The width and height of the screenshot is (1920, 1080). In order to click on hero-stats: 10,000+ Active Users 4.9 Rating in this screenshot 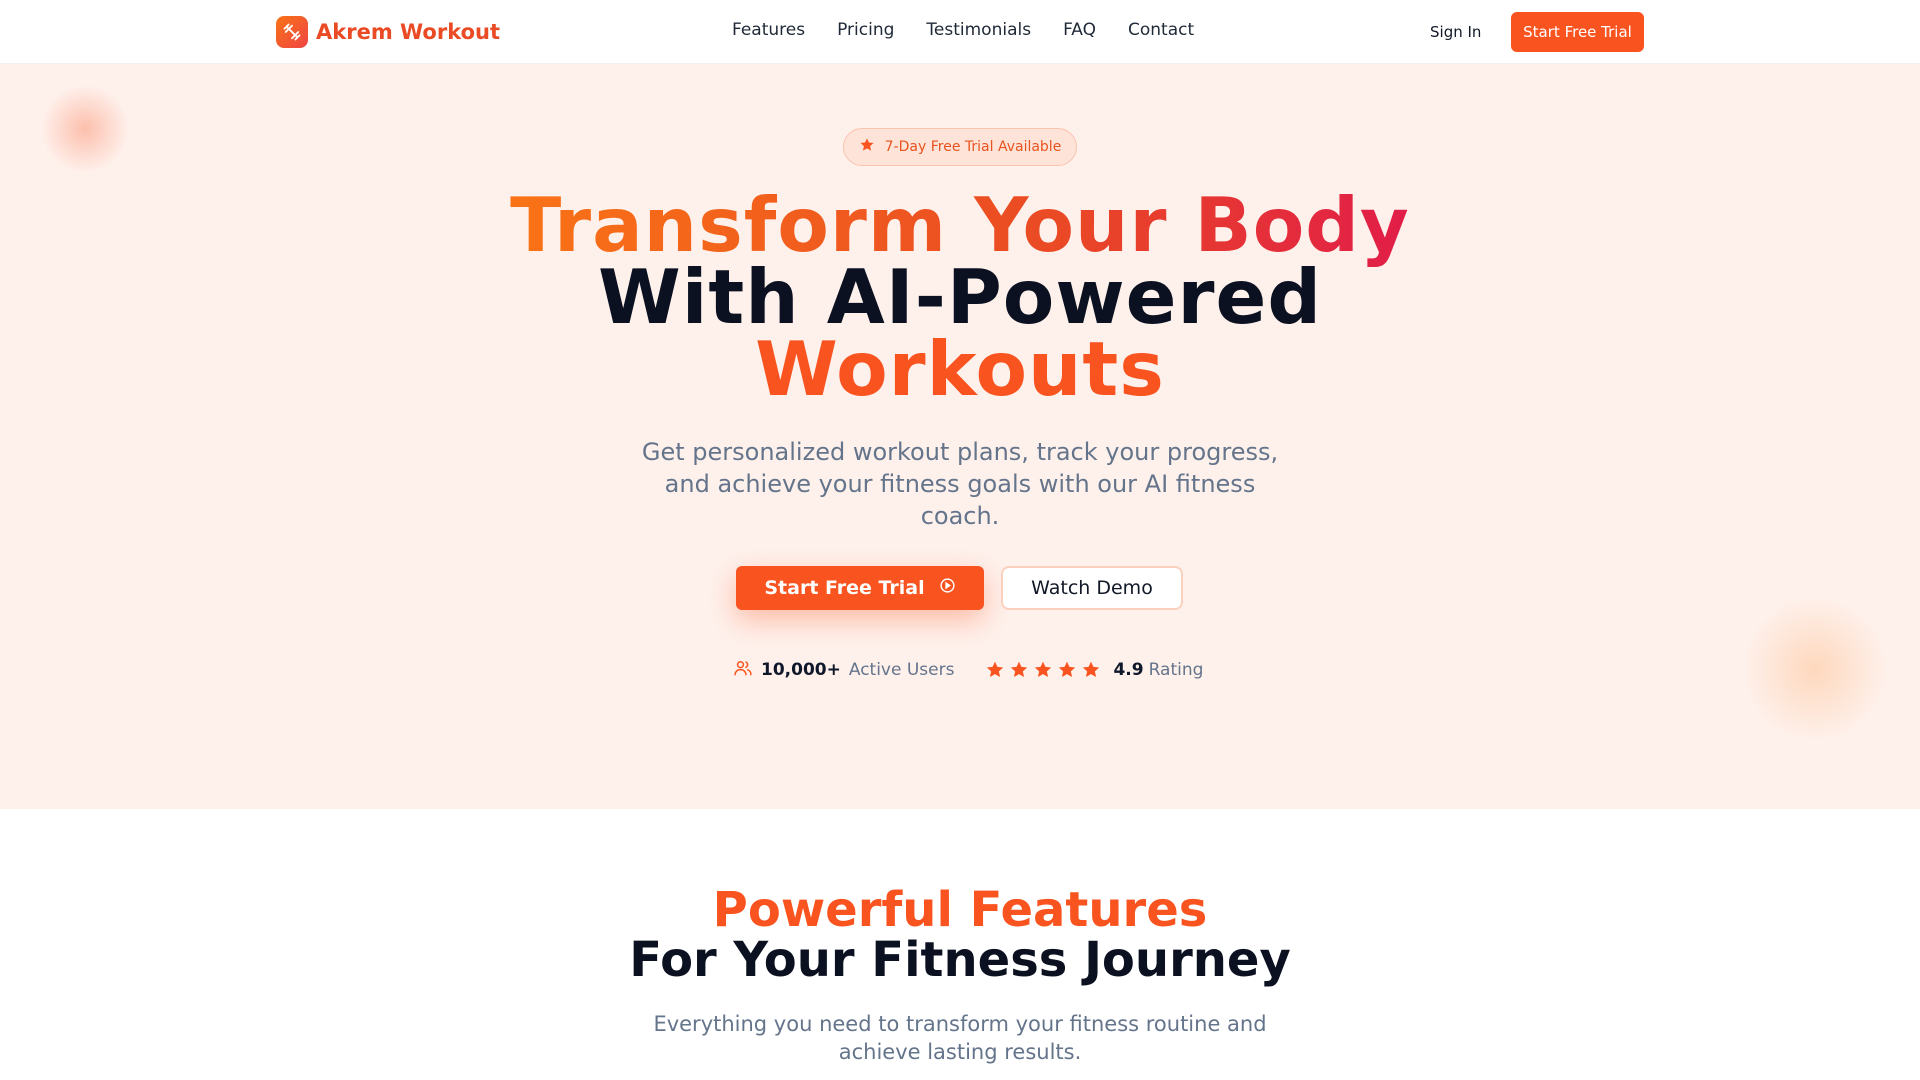, I will do `click(968, 670)`.